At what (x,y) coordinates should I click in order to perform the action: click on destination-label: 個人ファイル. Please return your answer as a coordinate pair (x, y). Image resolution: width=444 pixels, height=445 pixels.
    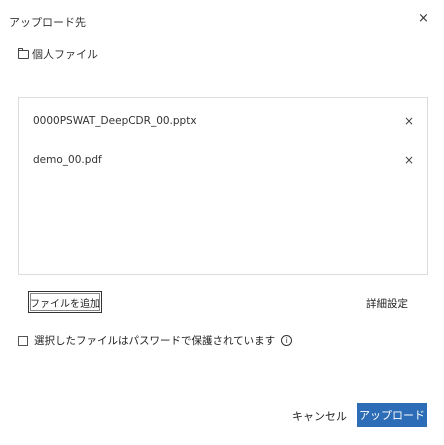
    Looking at the image, I should click on (65, 54).